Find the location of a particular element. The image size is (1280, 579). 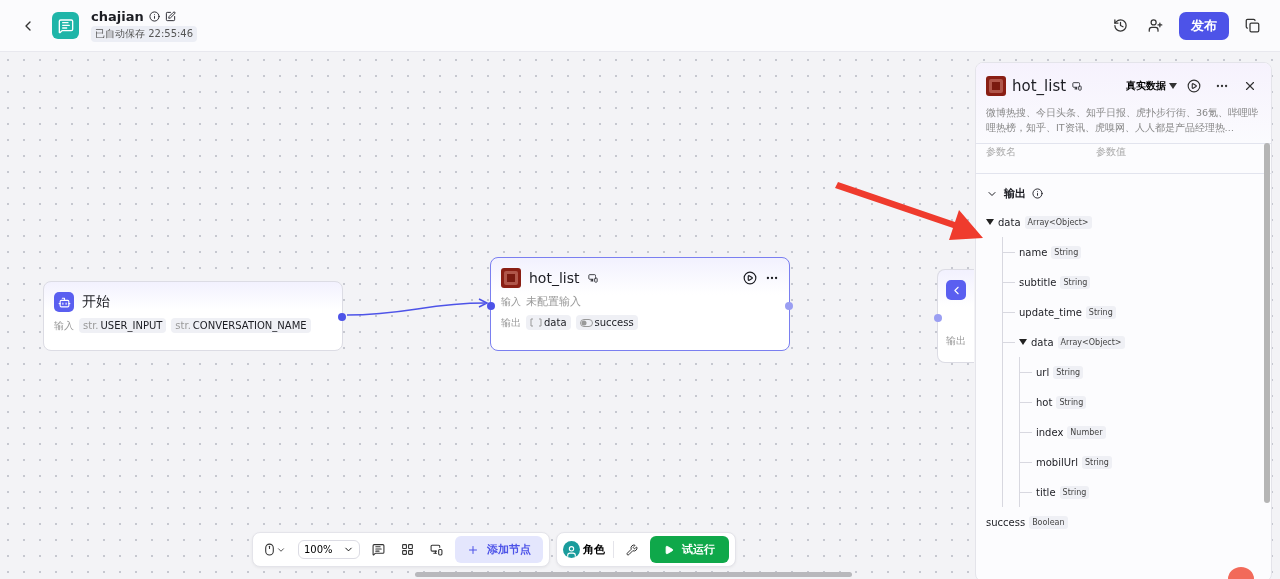

zoom-select: 100% is located at coordinates (329, 549).